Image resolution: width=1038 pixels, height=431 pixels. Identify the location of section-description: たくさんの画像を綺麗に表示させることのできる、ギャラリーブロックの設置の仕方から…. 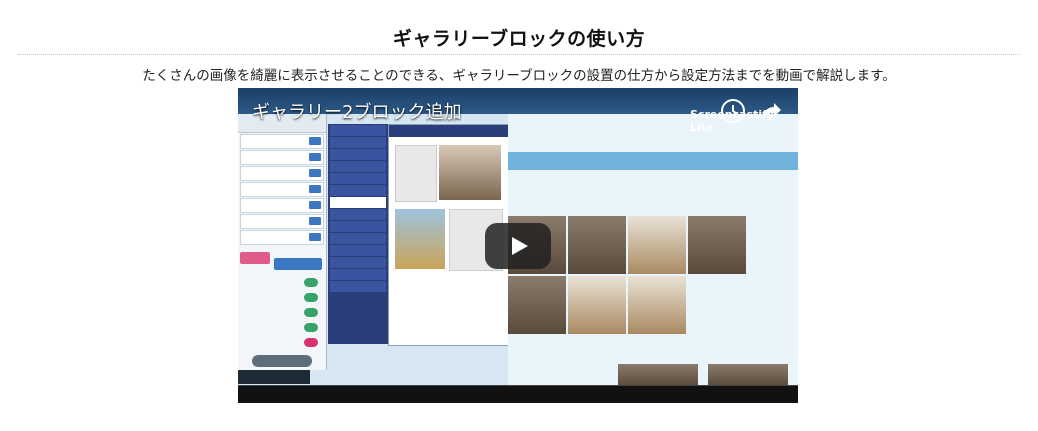
(519, 76).